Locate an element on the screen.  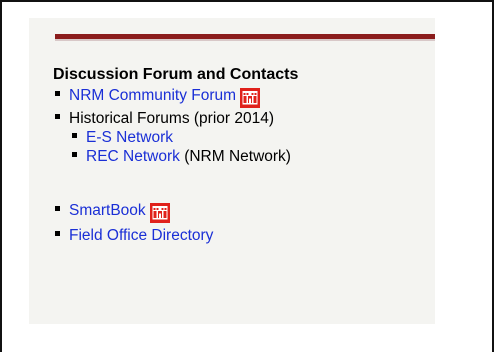
rec-network-link: REC Network is located at coordinates (133, 157).